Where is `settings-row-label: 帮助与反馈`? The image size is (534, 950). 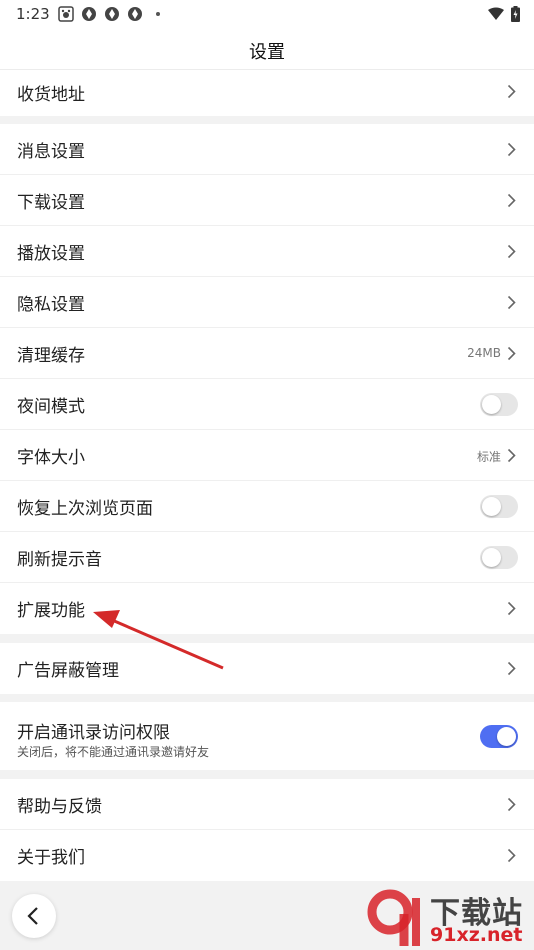
settings-row-label: 帮助与反馈 is located at coordinates (59, 807).